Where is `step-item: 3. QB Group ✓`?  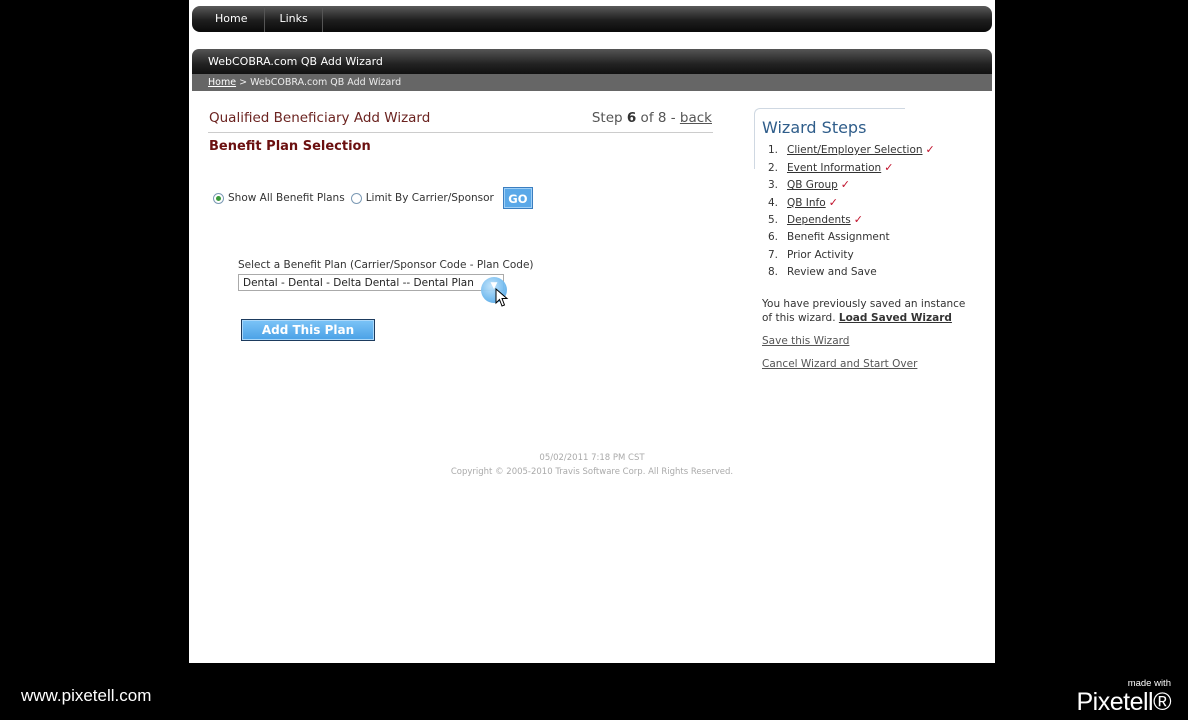 step-item: 3. QB Group ✓ is located at coordinates (809, 185).